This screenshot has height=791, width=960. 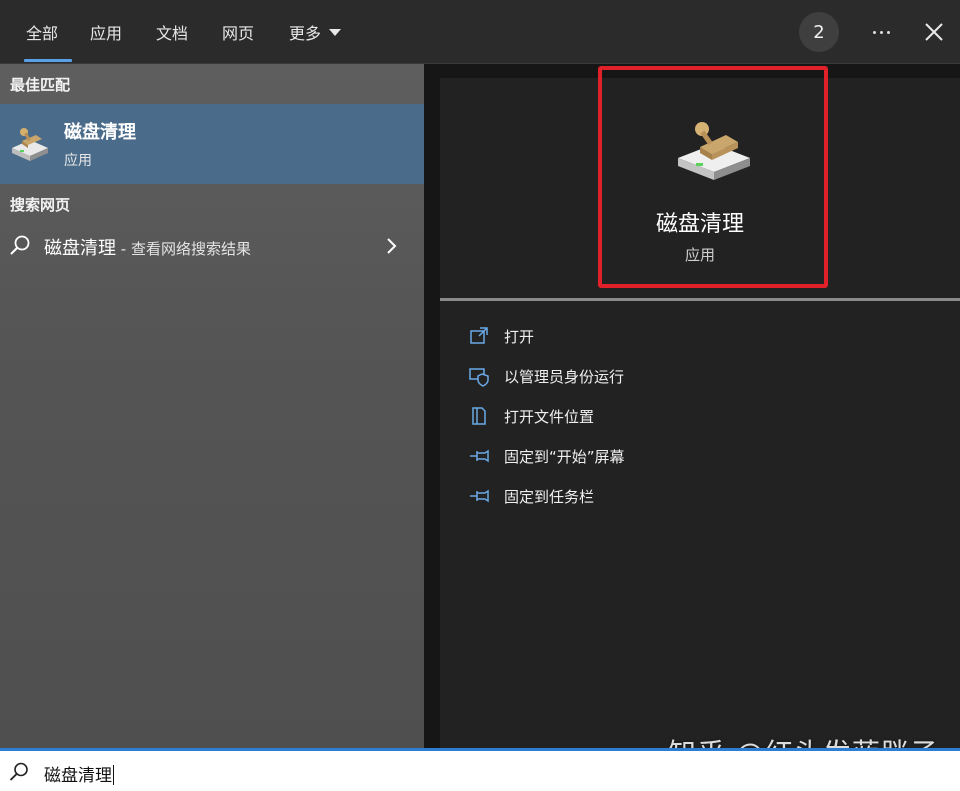 What do you see at coordinates (819, 32) in the screenshot?
I see `rewards-badge: 2` at bounding box center [819, 32].